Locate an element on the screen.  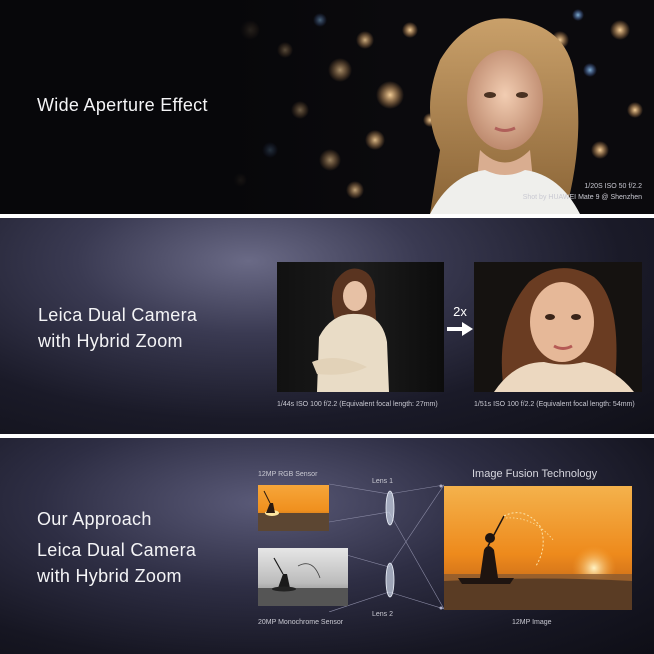
panel-title: Wide Aperture Effect is located at coordinates (122, 105).